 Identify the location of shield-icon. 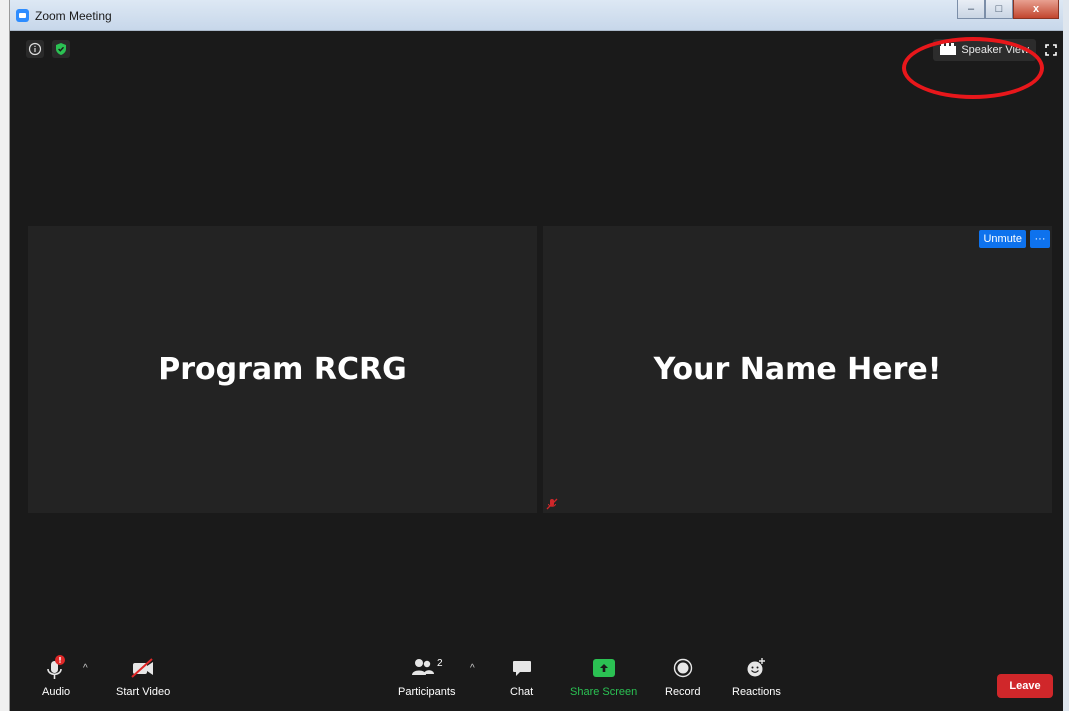
(61, 49).